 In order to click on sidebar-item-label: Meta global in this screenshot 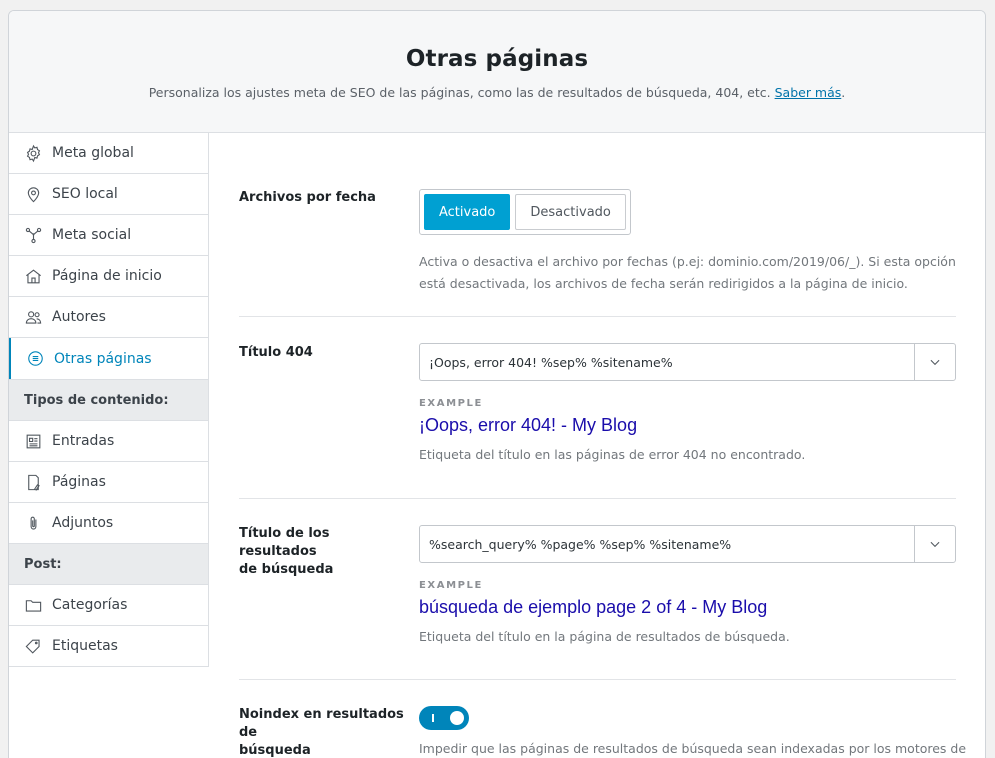, I will do `click(93, 153)`.